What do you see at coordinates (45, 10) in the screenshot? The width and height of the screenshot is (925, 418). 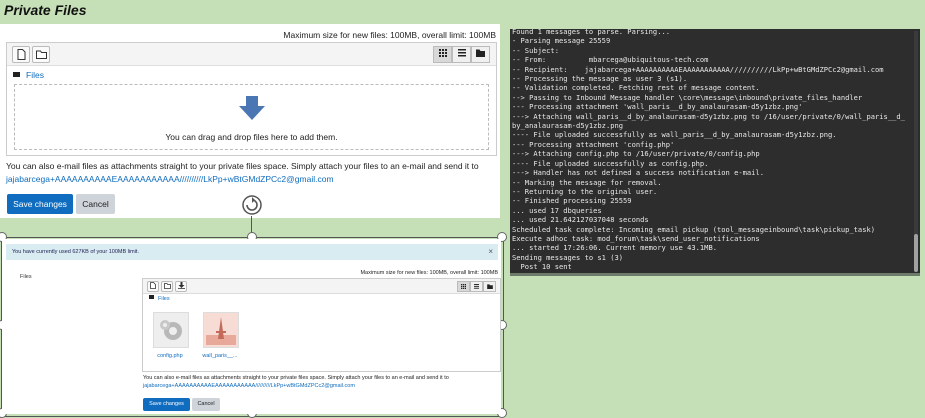 I see `page-title: Private Files` at bounding box center [45, 10].